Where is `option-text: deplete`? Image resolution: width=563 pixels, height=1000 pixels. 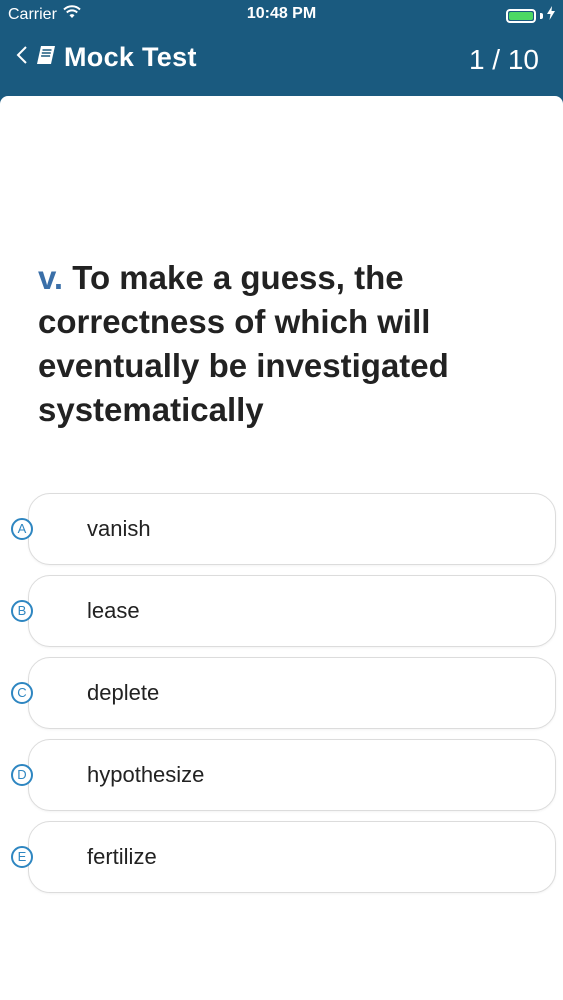
option-text: deplete is located at coordinates (123, 692).